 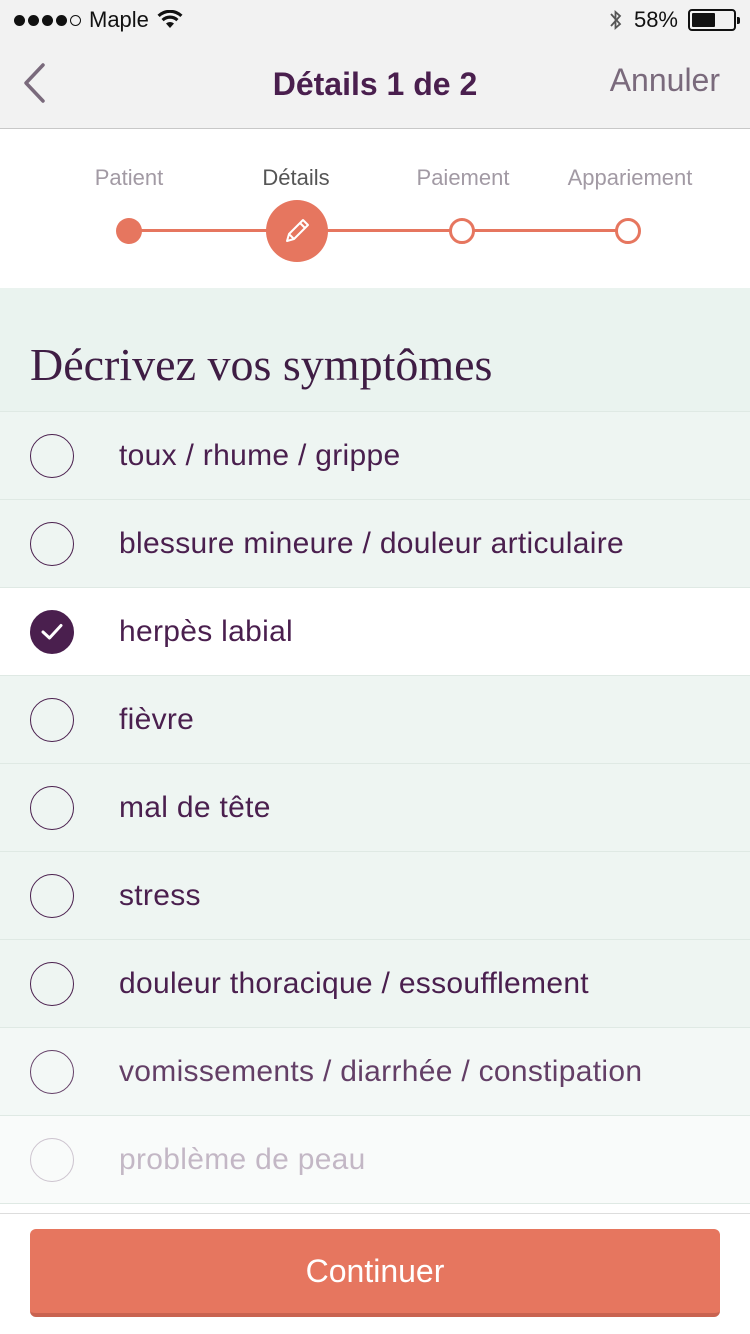 I want to click on symptom-option-chest-pain: douleur thoracique / essoufflement, so click(x=375, y=984).